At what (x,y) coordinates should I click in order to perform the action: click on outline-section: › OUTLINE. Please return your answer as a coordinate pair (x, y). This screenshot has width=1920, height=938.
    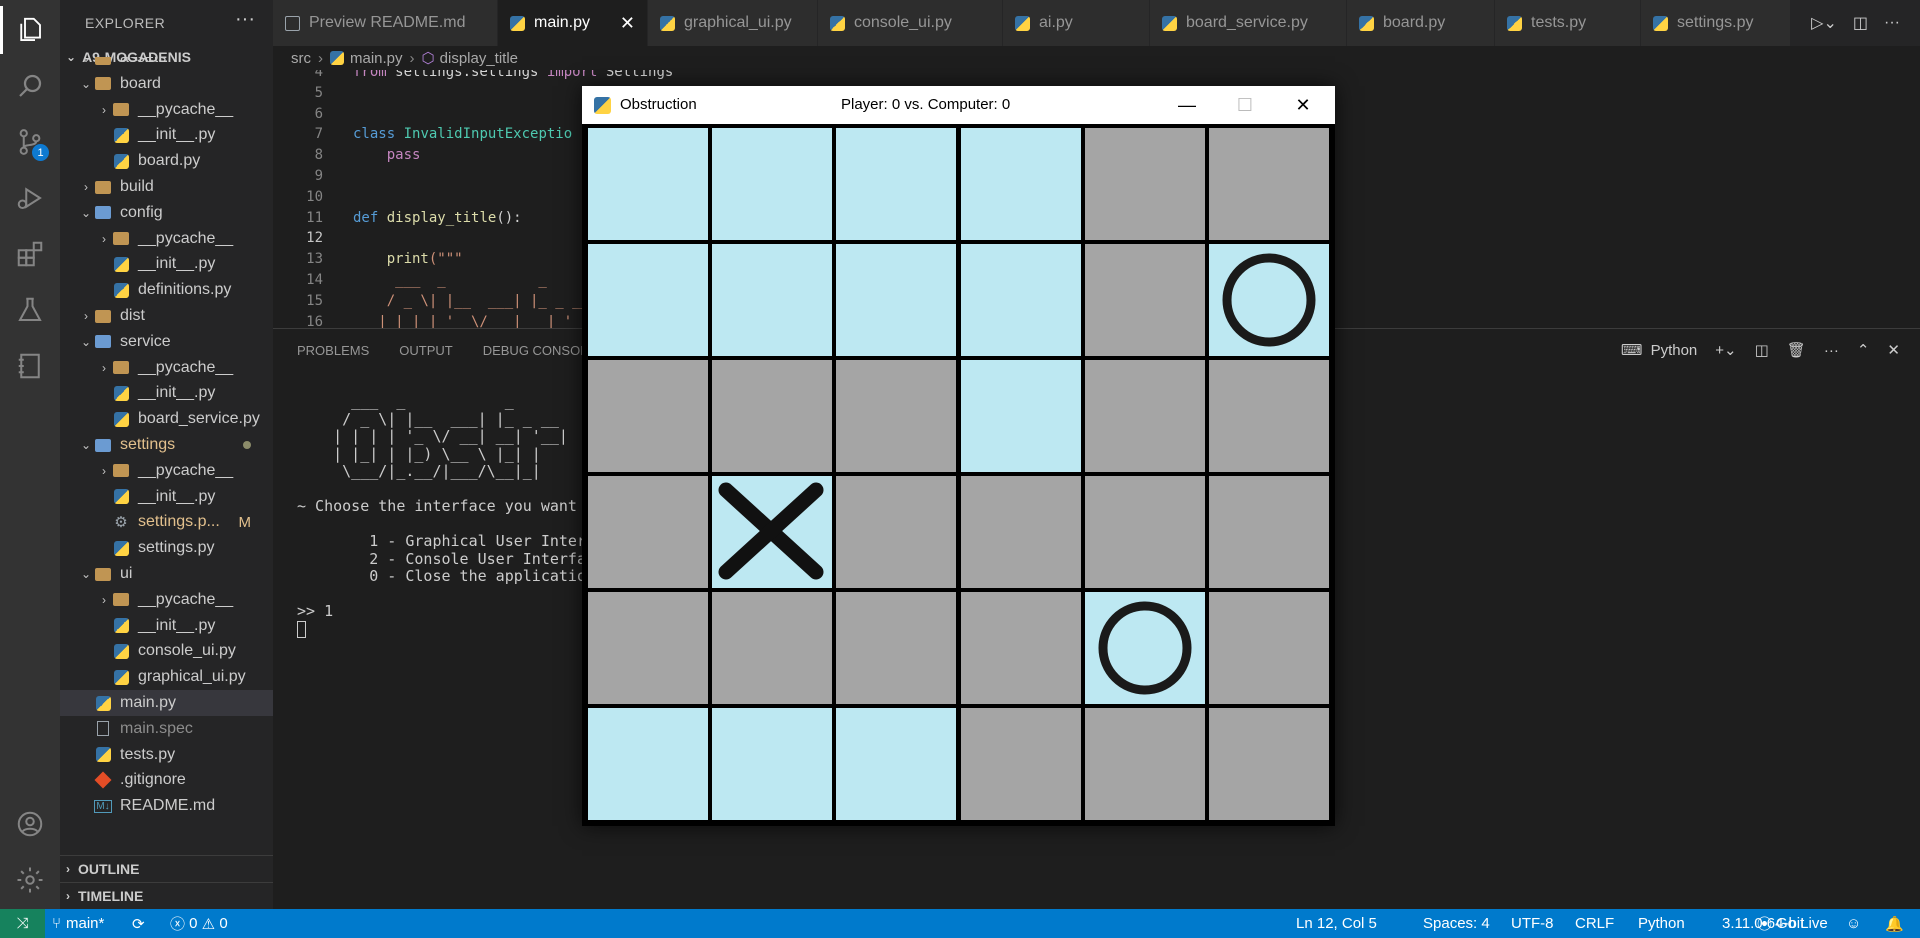
    Looking at the image, I should click on (166, 868).